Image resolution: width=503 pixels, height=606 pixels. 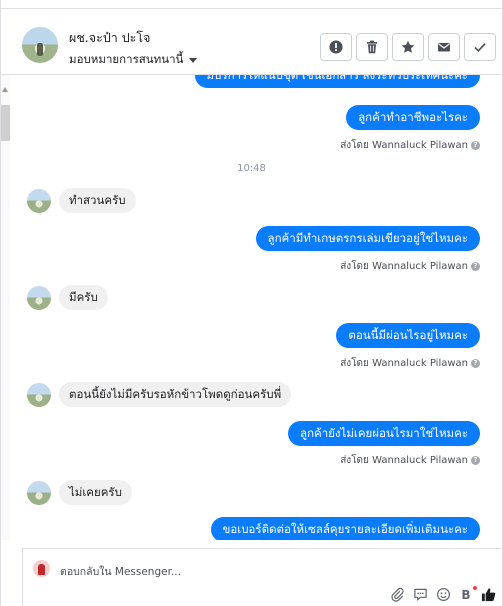 I want to click on incoming-message: ทำสวนครับ, so click(x=97, y=200).